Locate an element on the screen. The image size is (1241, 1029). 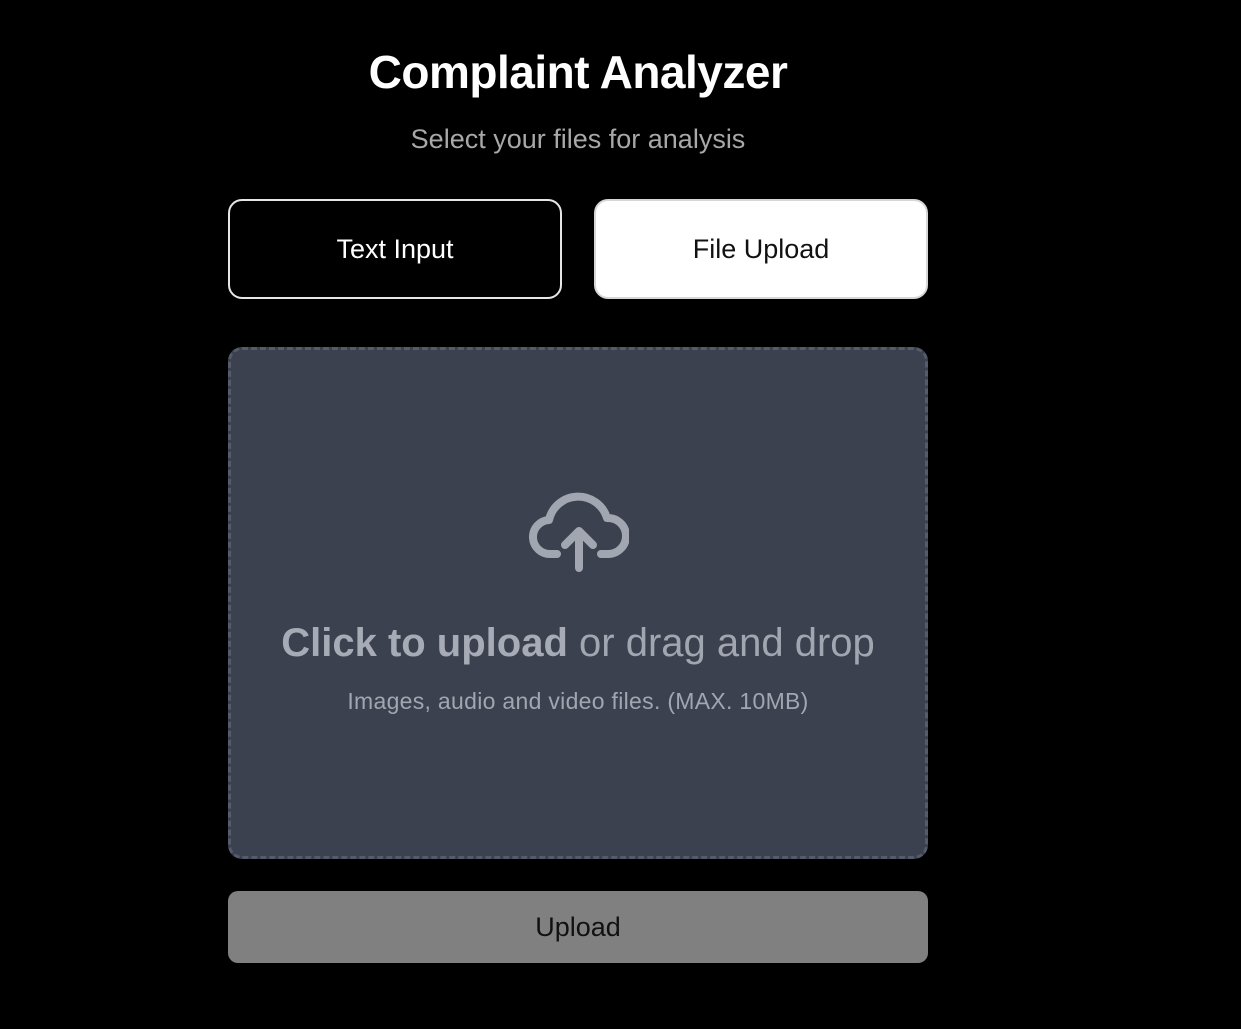
drag-drop-text: or drag and drop is located at coordinates (721, 643).